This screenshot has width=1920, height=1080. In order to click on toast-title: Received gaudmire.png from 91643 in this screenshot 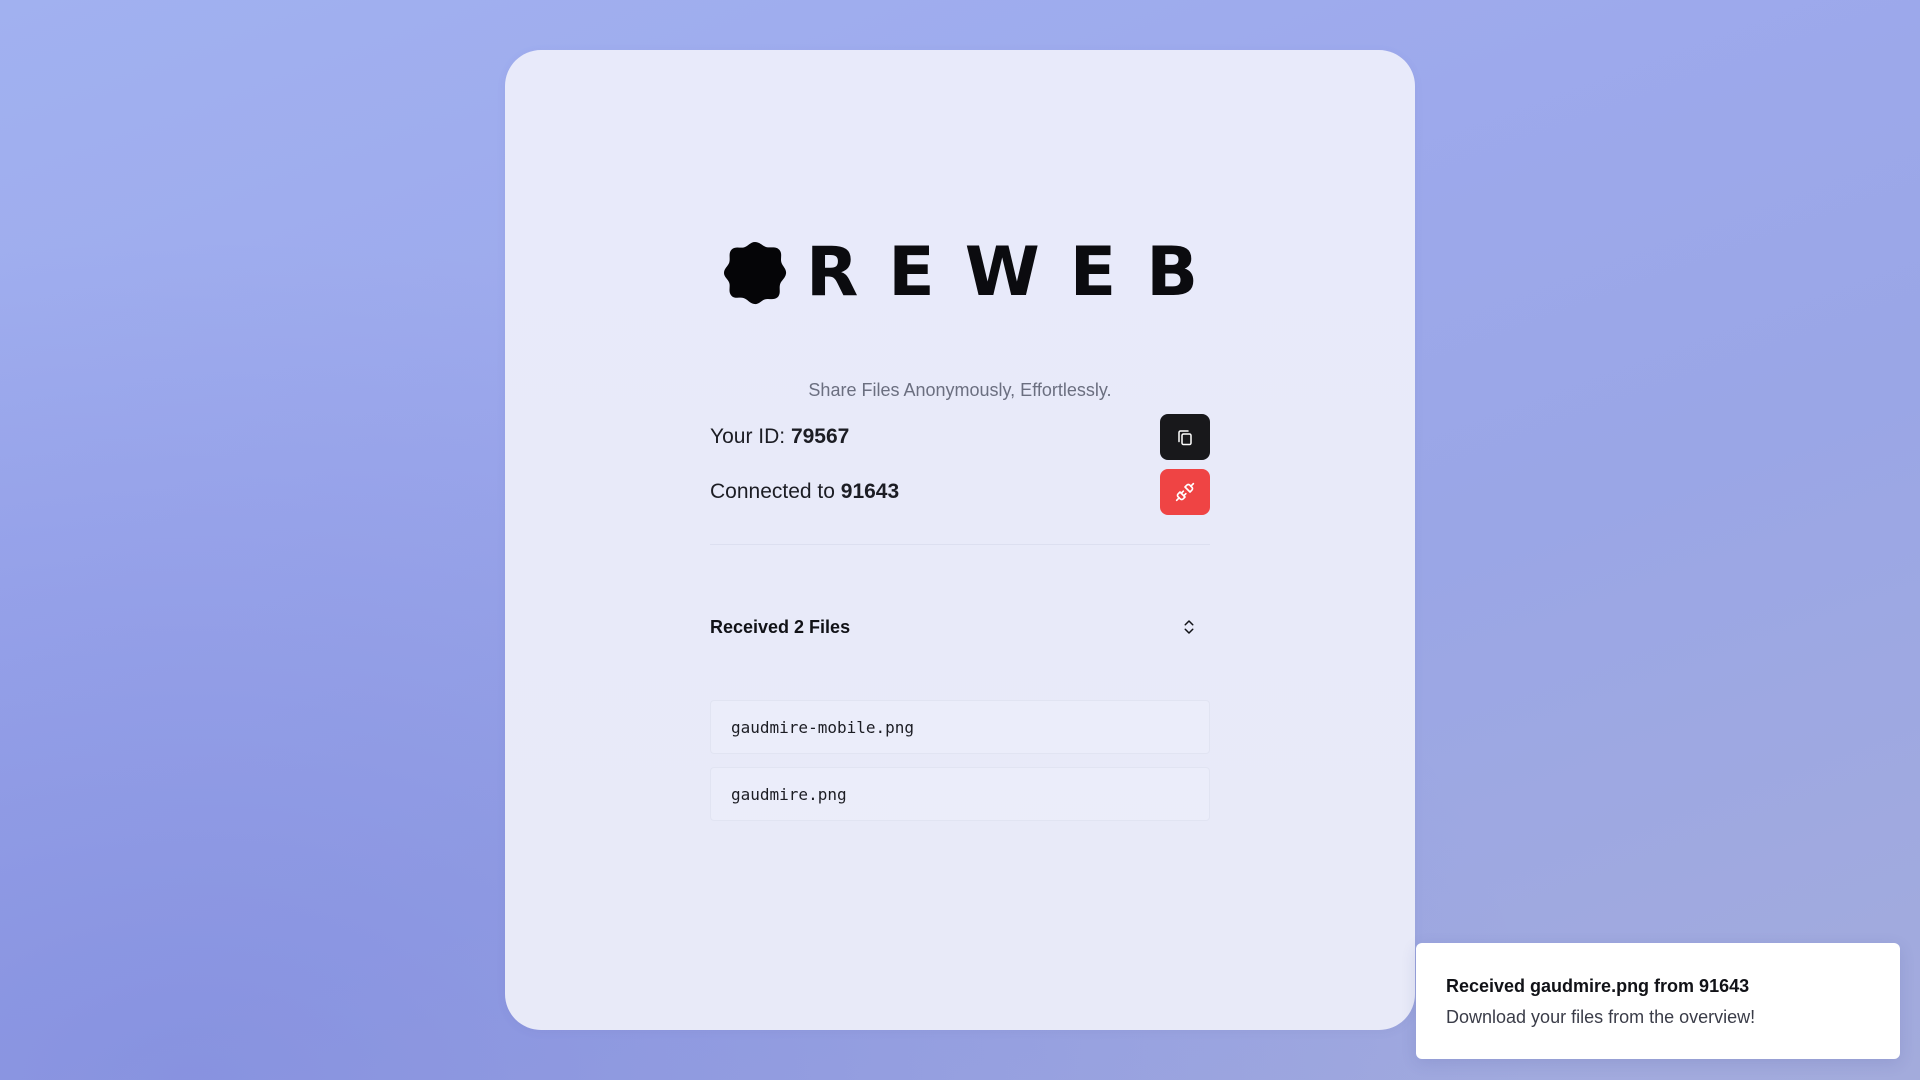, I will do `click(1598, 986)`.